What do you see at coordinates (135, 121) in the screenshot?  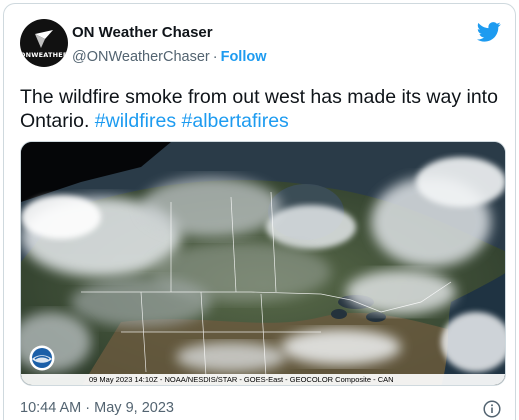 I see `hashtag-wildfires: #wildfires` at bounding box center [135, 121].